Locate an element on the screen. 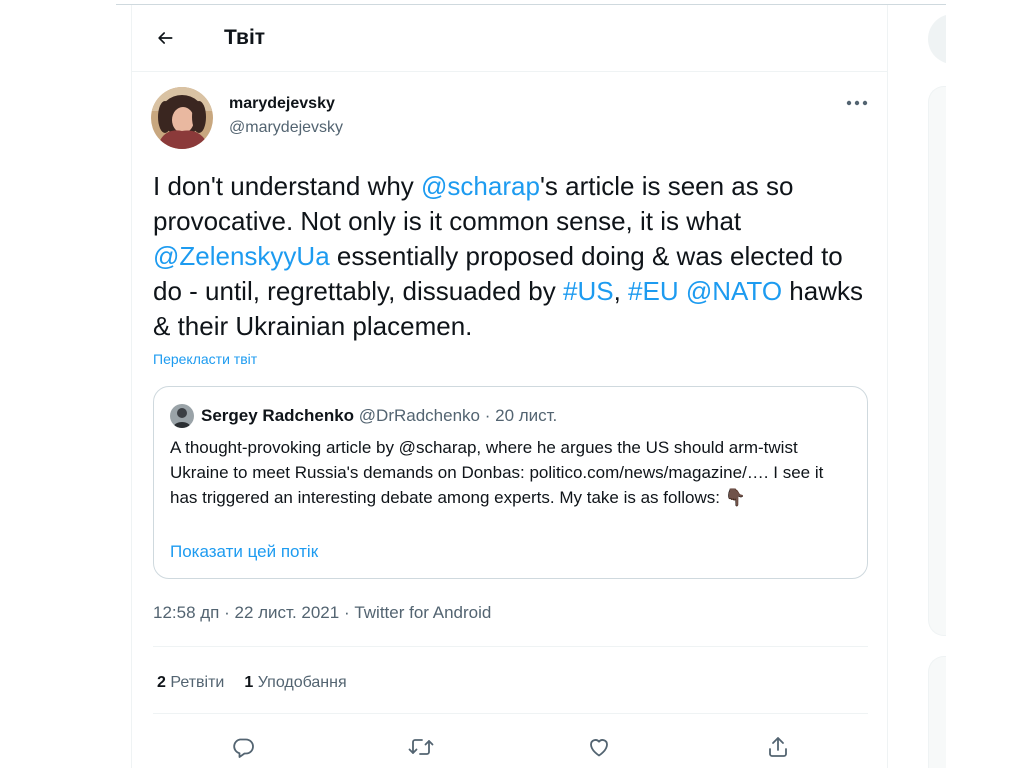 This screenshot has width=1024, height=768. retweets-stat: 2 Ретвіти is located at coordinates (190, 683).